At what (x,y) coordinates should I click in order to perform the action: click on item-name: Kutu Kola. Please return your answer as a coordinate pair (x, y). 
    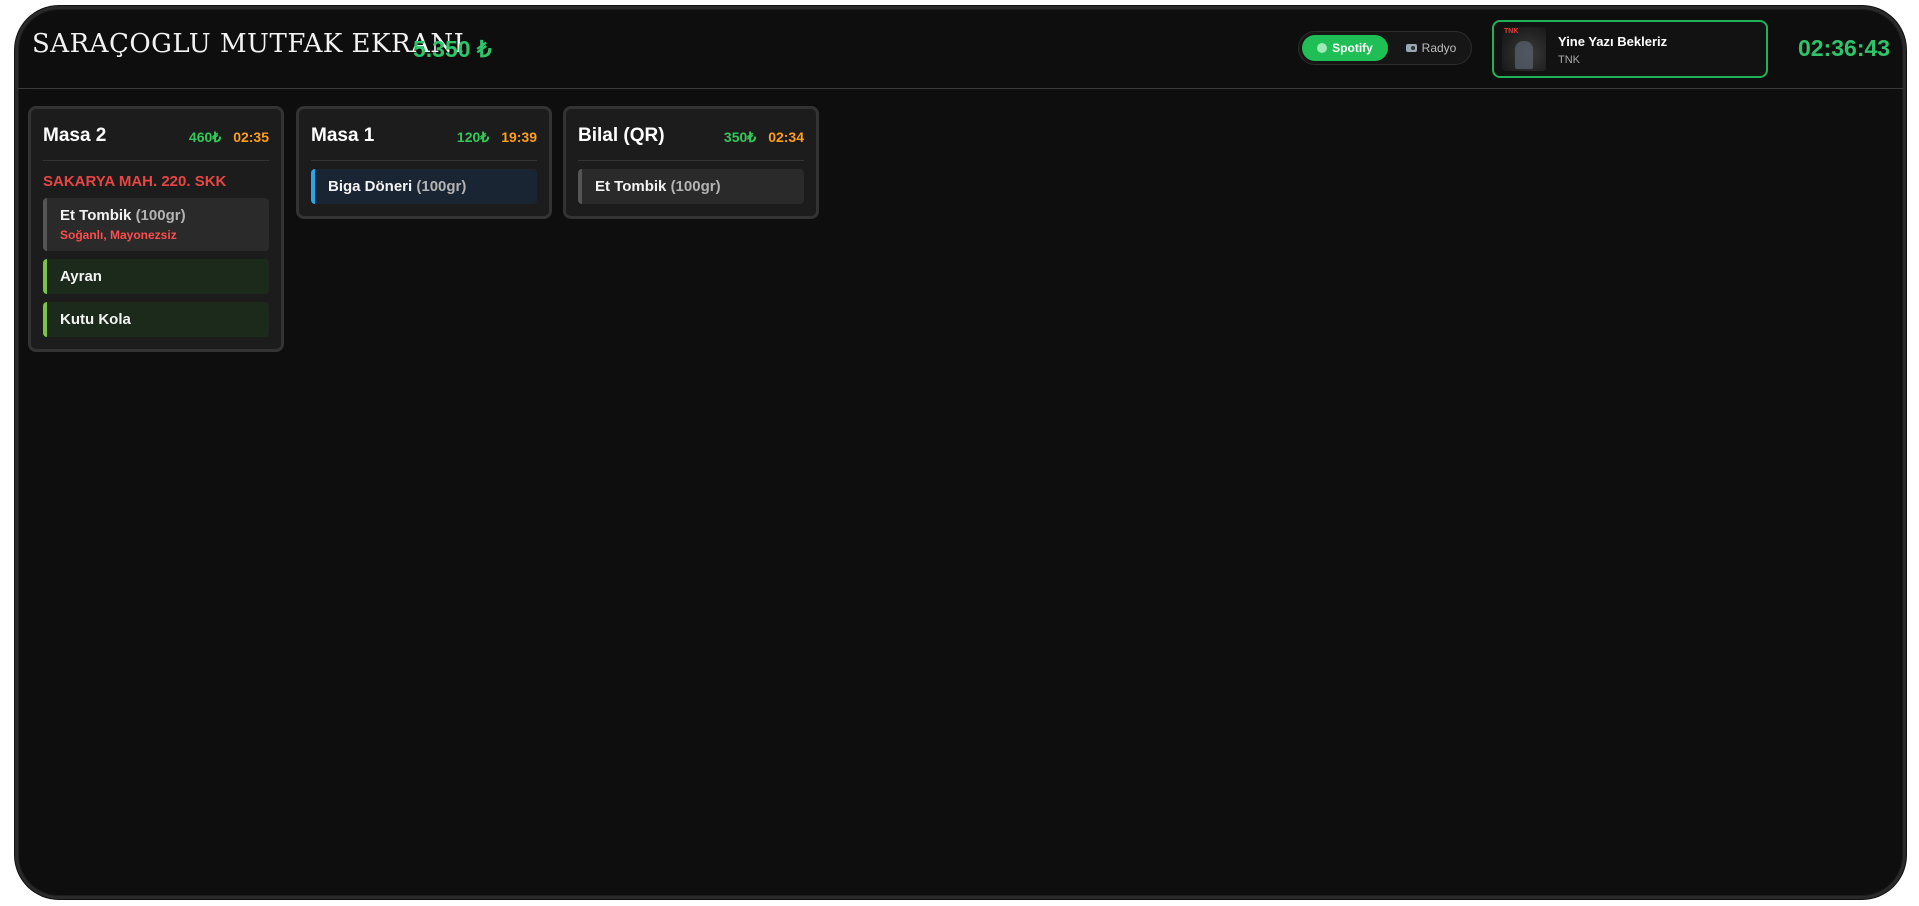
    Looking at the image, I should click on (95, 319).